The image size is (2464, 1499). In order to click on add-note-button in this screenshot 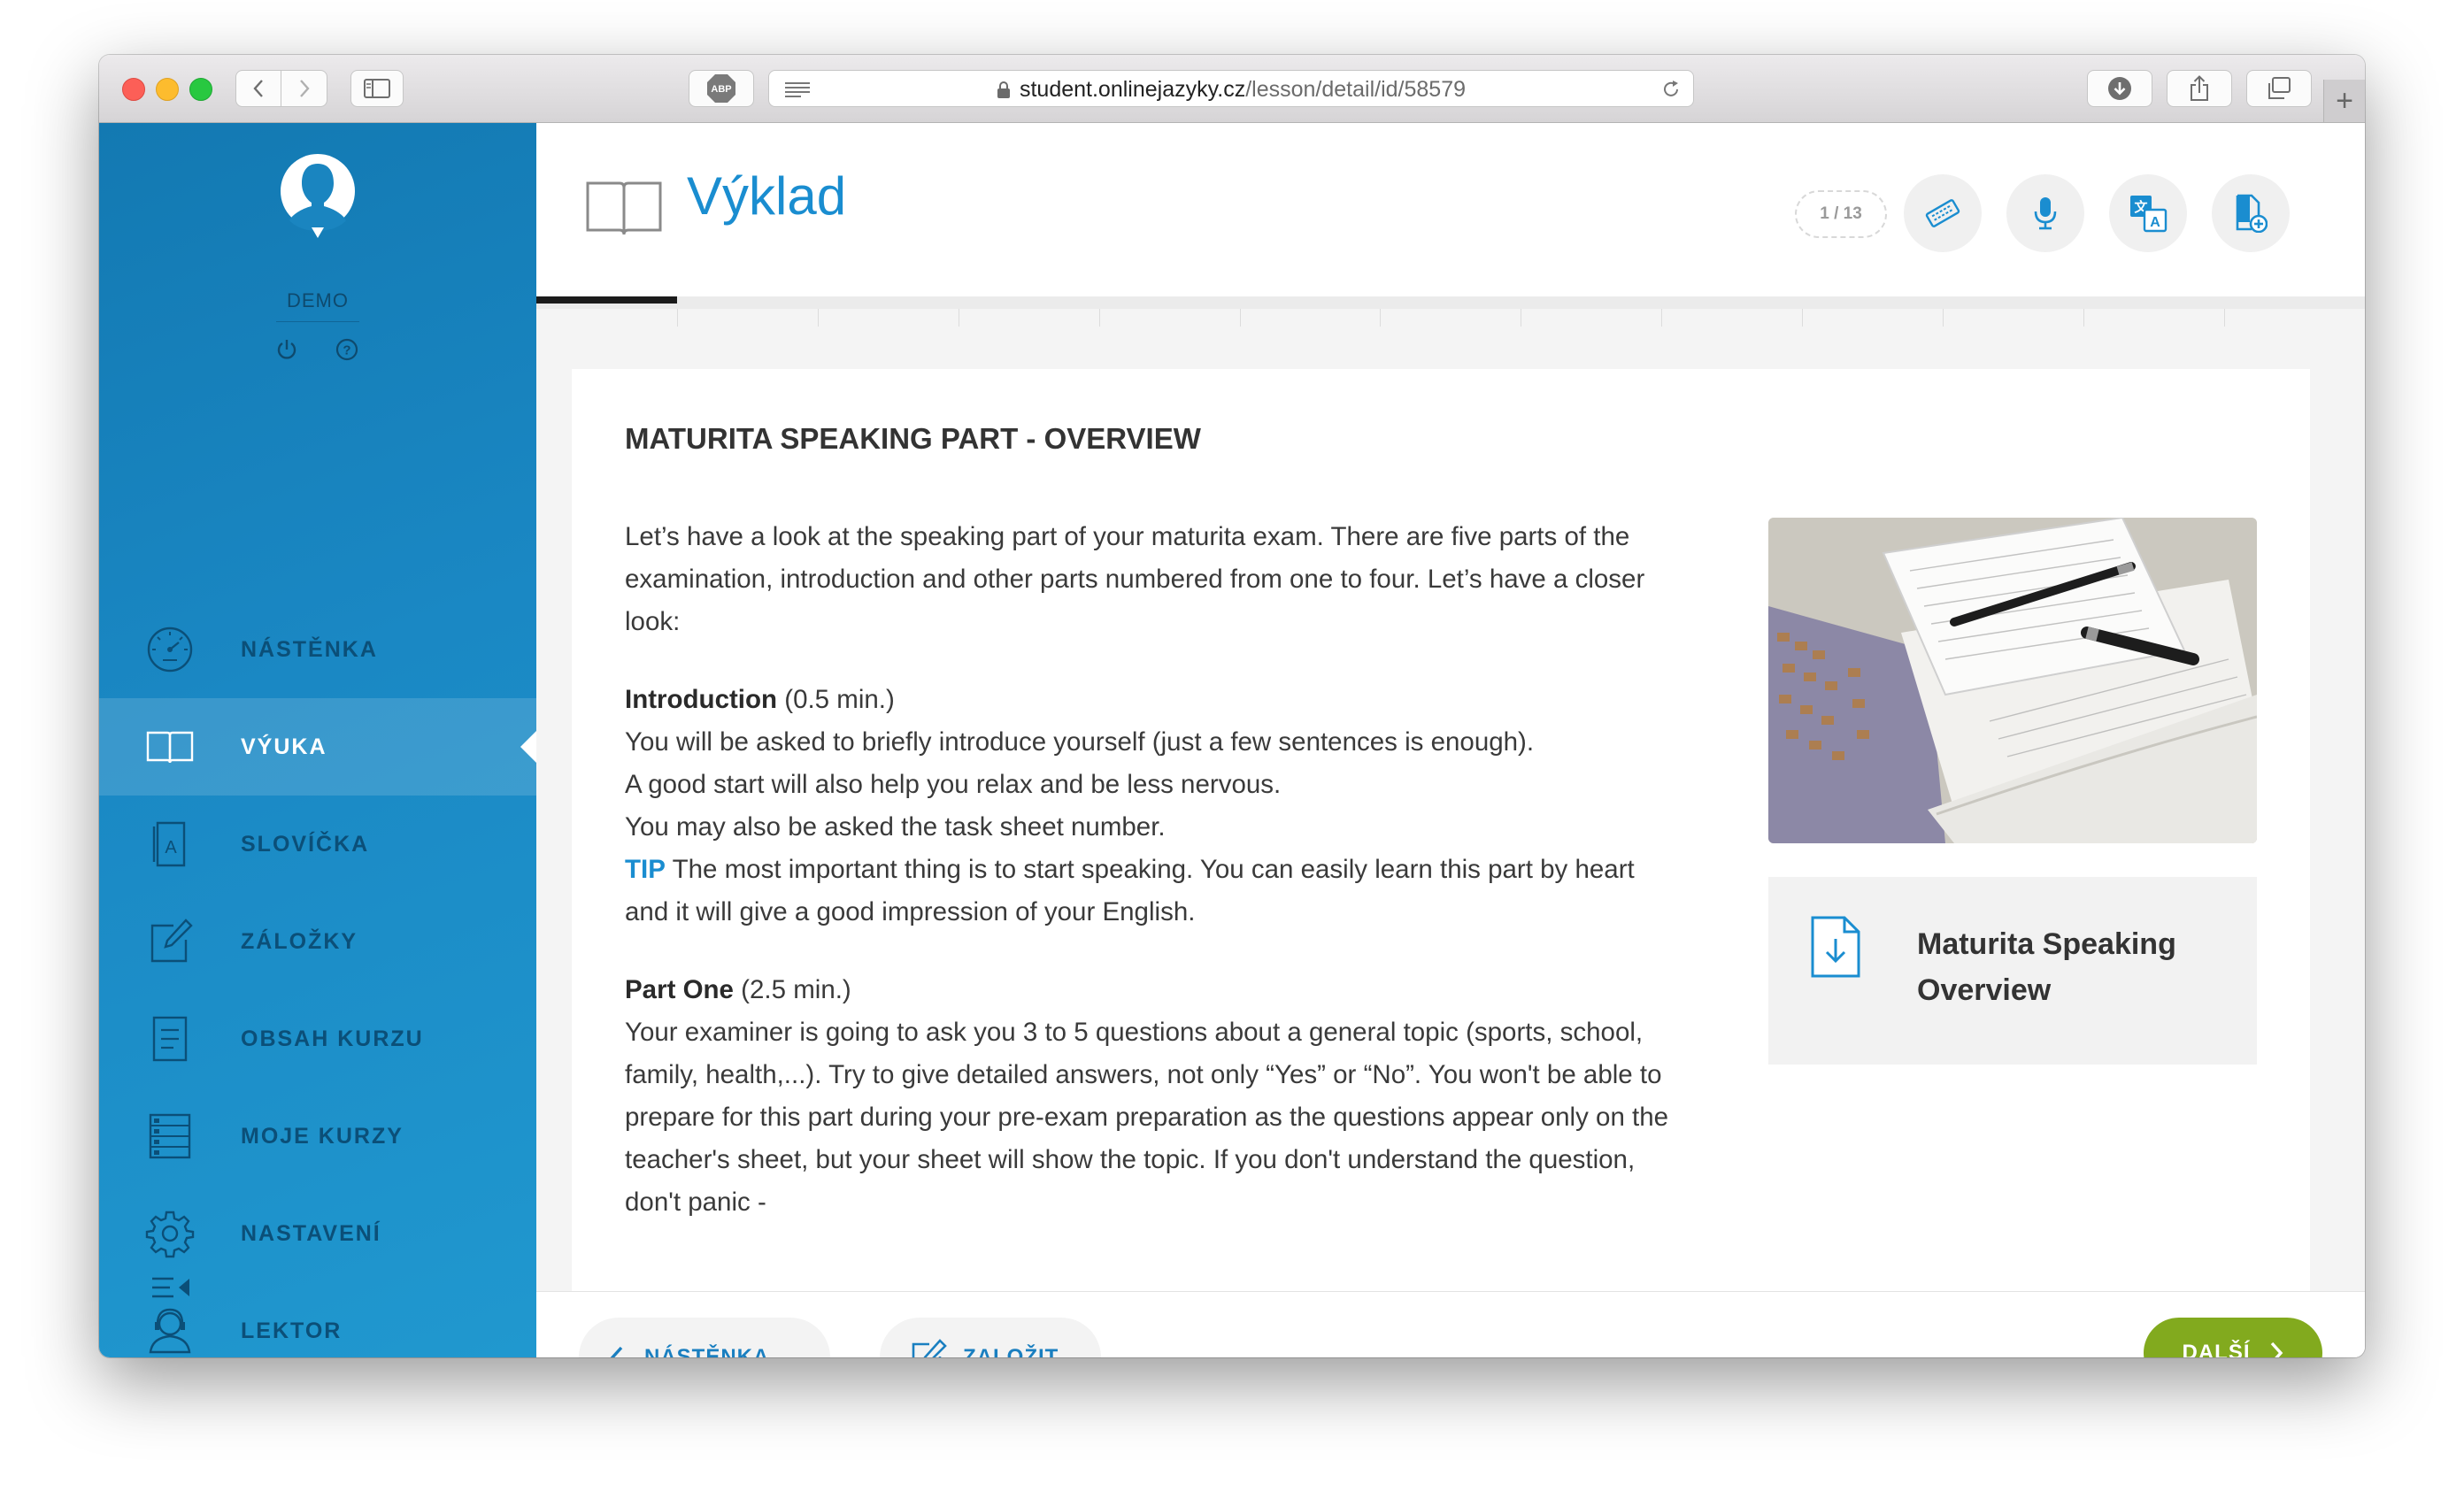, I will do `click(2251, 213)`.